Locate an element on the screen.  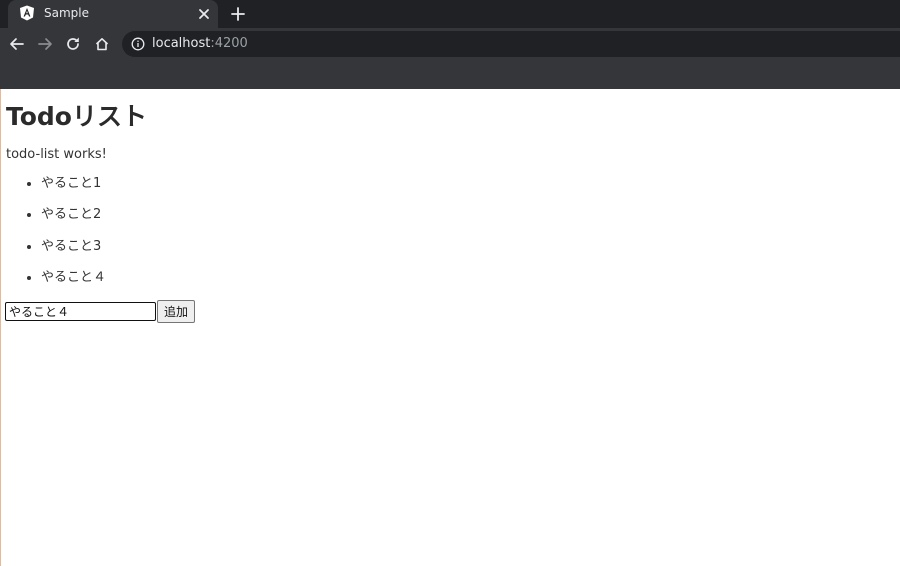
todo-item: やること４ is located at coordinates (73, 284).